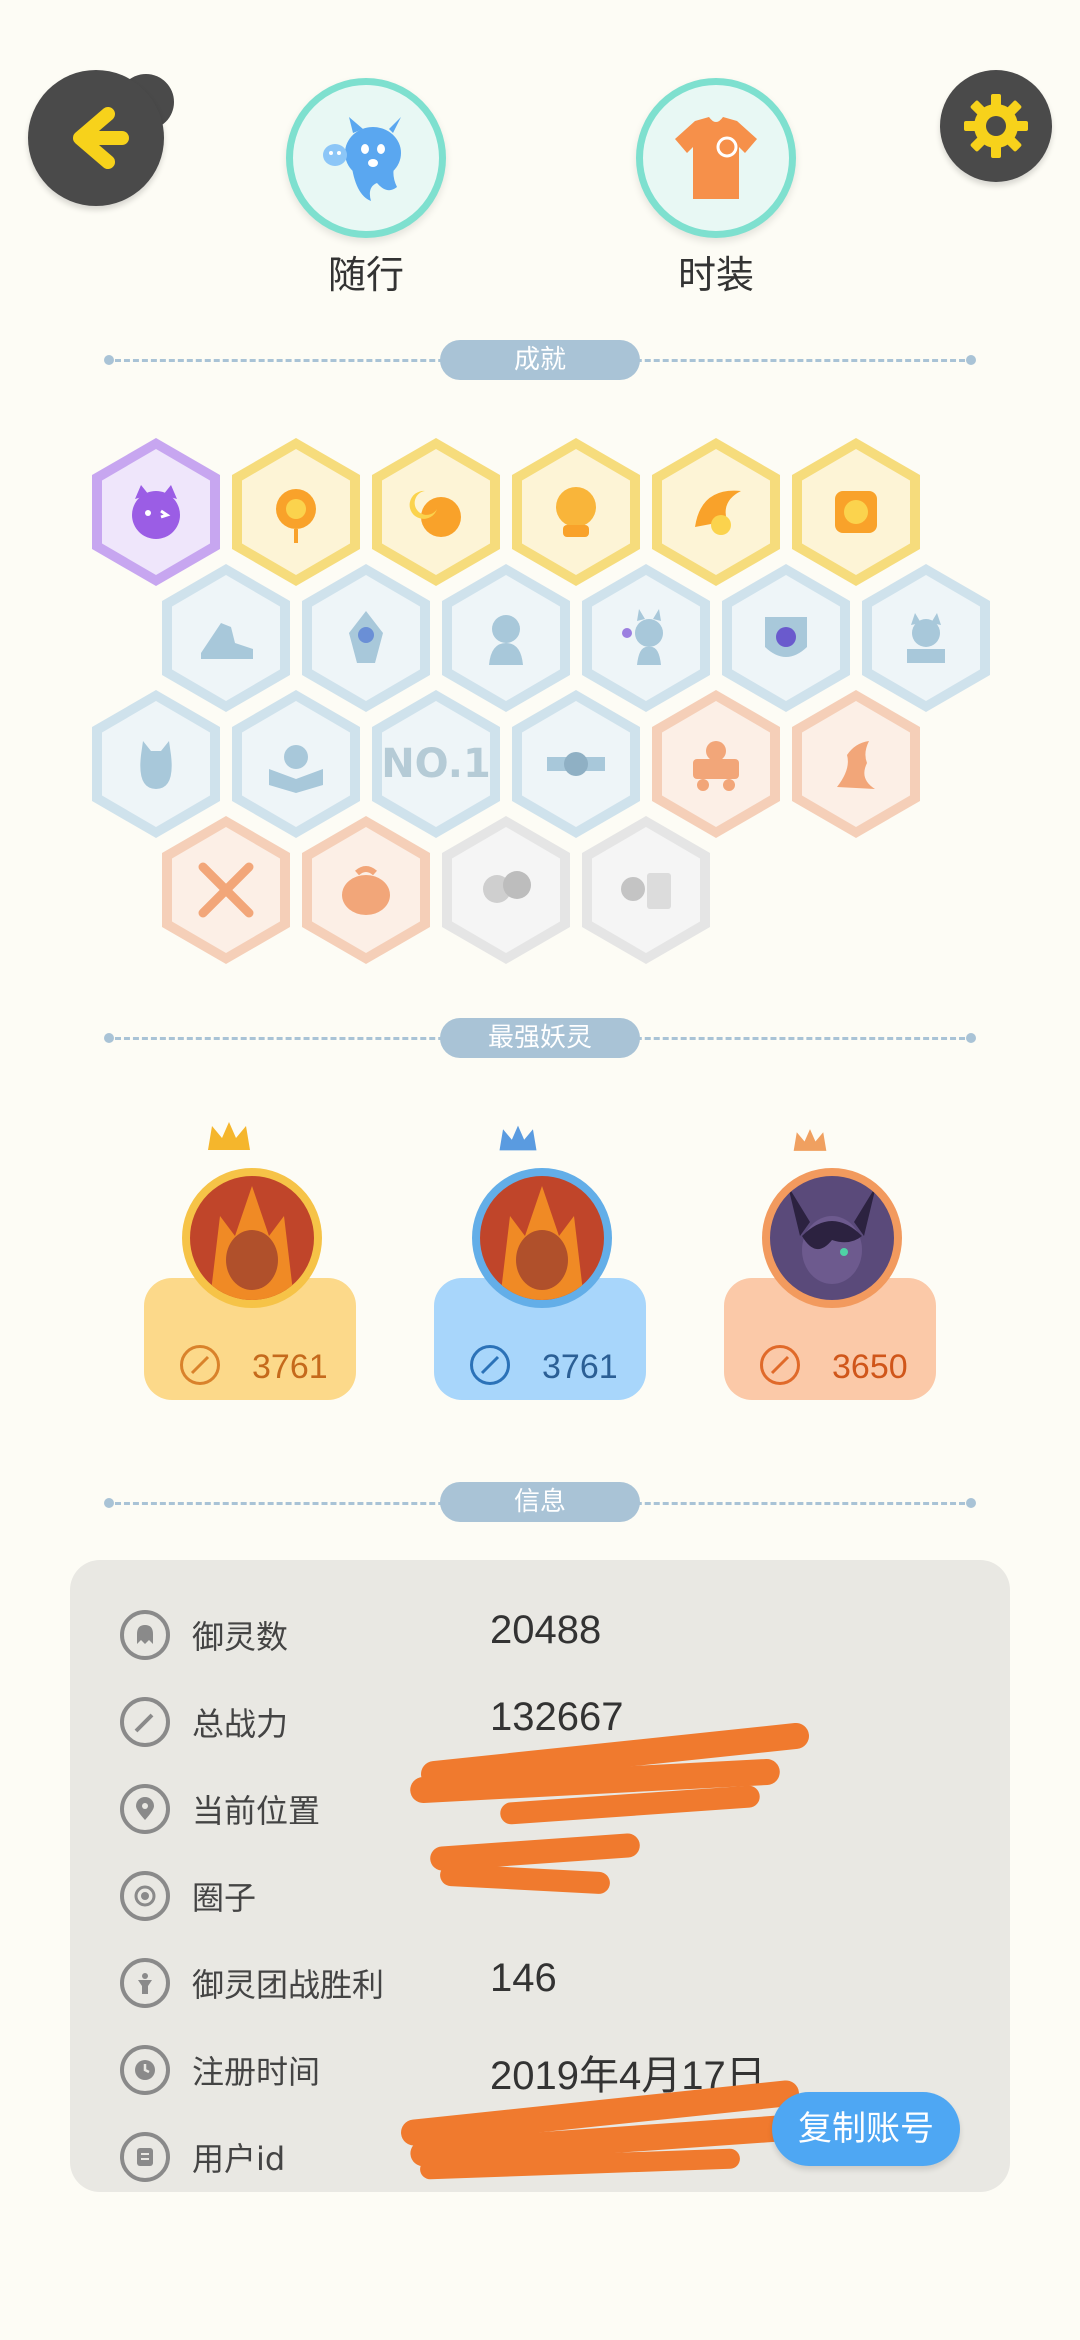 Image resolution: width=1080 pixels, height=2340 pixels. Describe the element at coordinates (523, 1978) in the screenshot. I see `info-value: 146` at that location.